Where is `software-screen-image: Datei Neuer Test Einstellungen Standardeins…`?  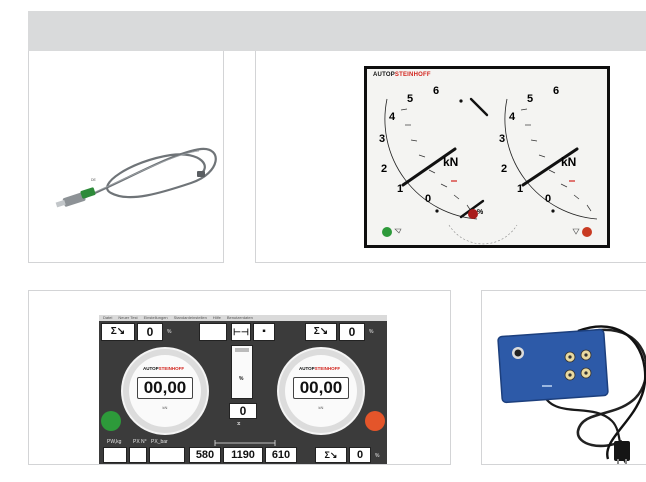
software-screen-image: Datei Neuer Test Einstellungen Standardeins… is located at coordinates (243, 389).